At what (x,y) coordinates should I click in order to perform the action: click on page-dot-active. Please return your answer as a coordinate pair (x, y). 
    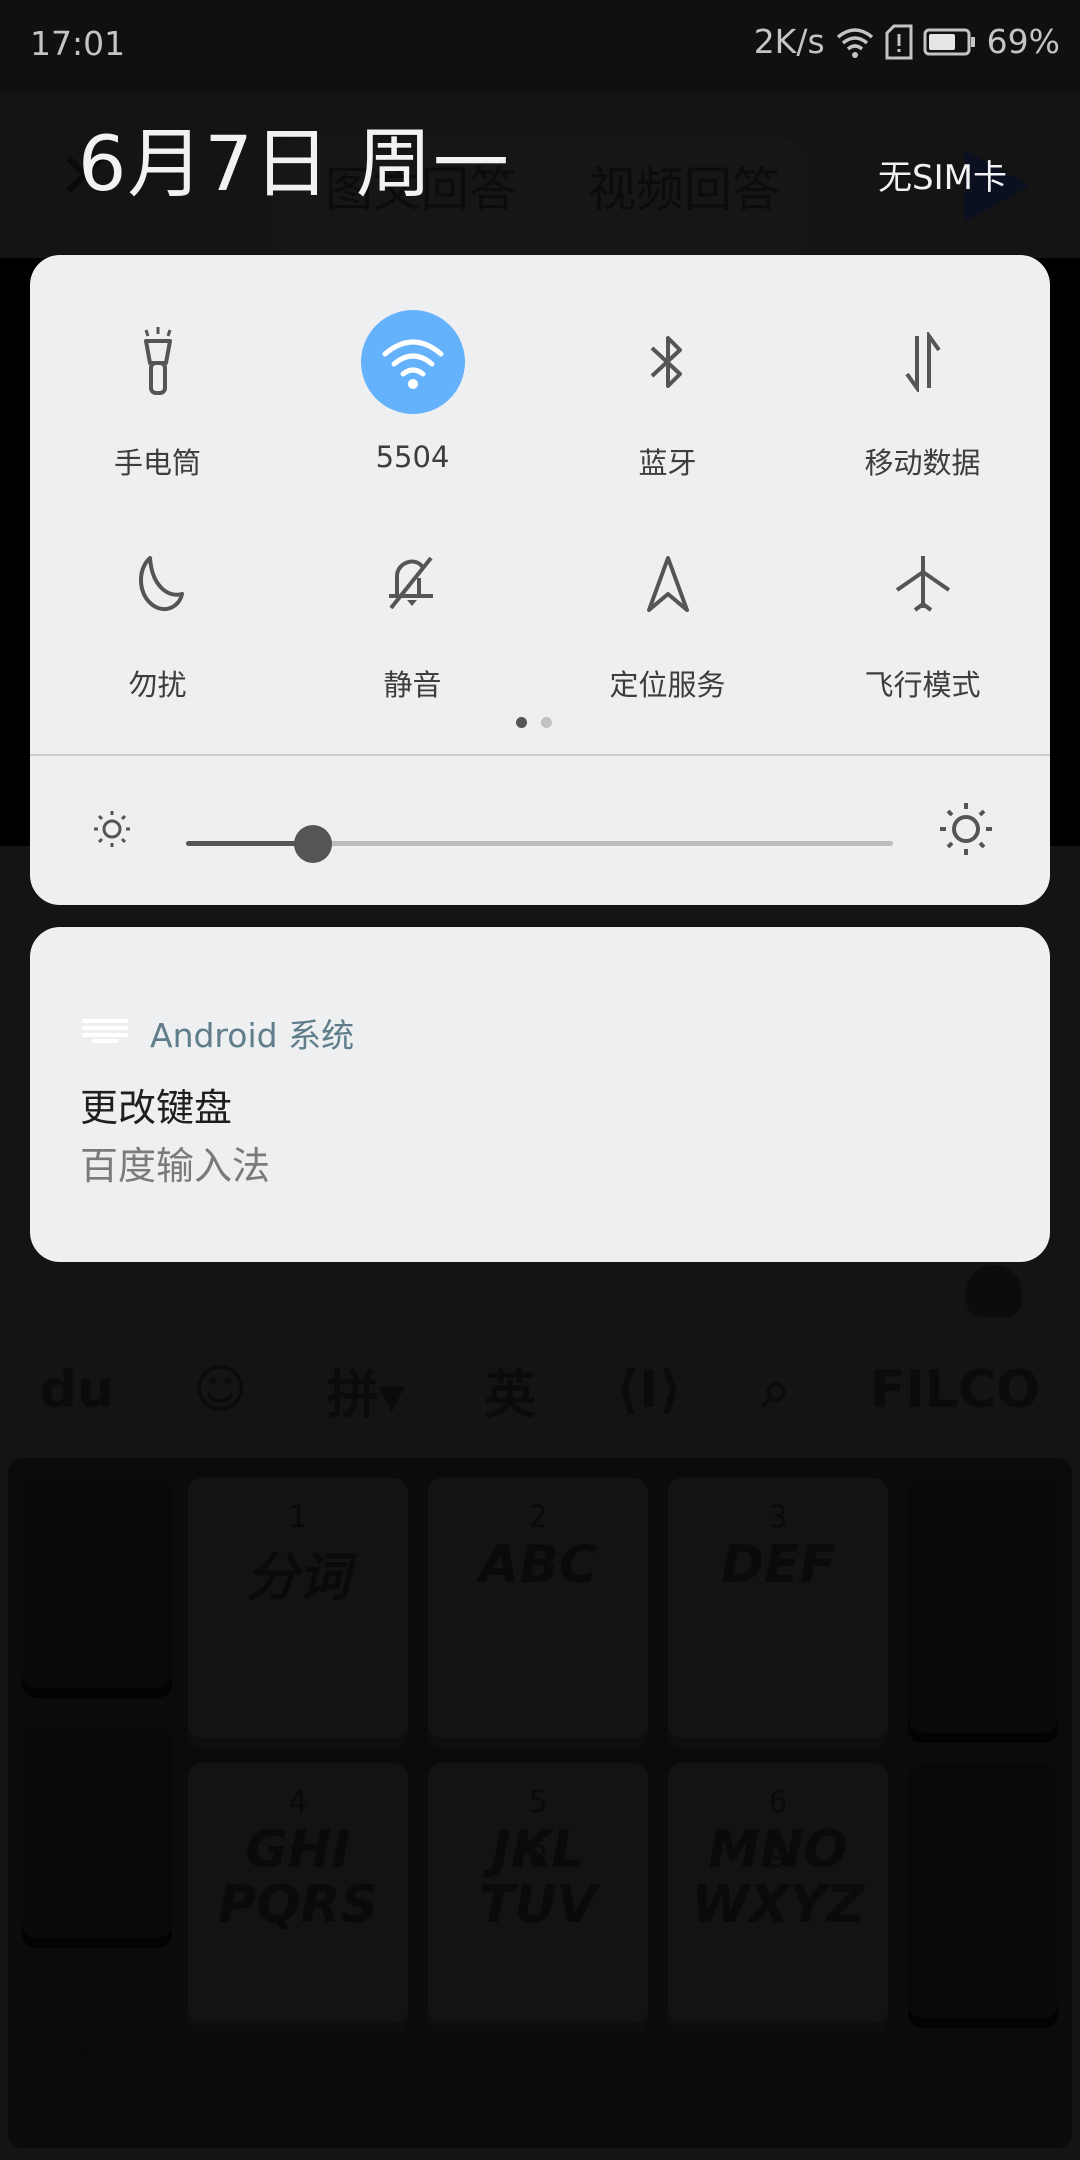
    Looking at the image, I should click on (521, 722).